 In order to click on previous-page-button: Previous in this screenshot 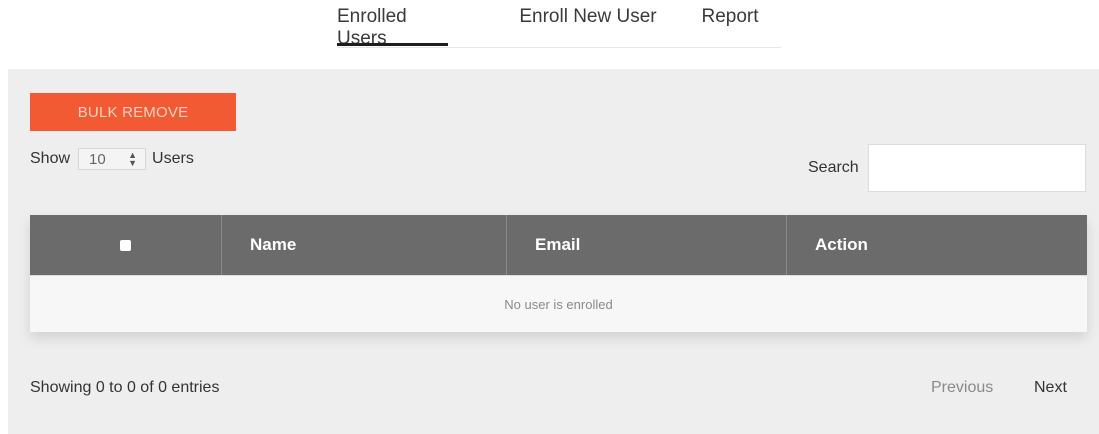, I will do `click(962, 388)`.